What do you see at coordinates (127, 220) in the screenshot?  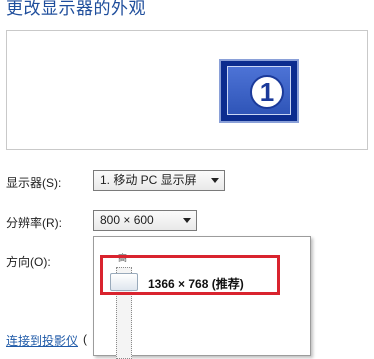 I see `resolution-select-value: 800 × 600` at bounding box center [127, 220].